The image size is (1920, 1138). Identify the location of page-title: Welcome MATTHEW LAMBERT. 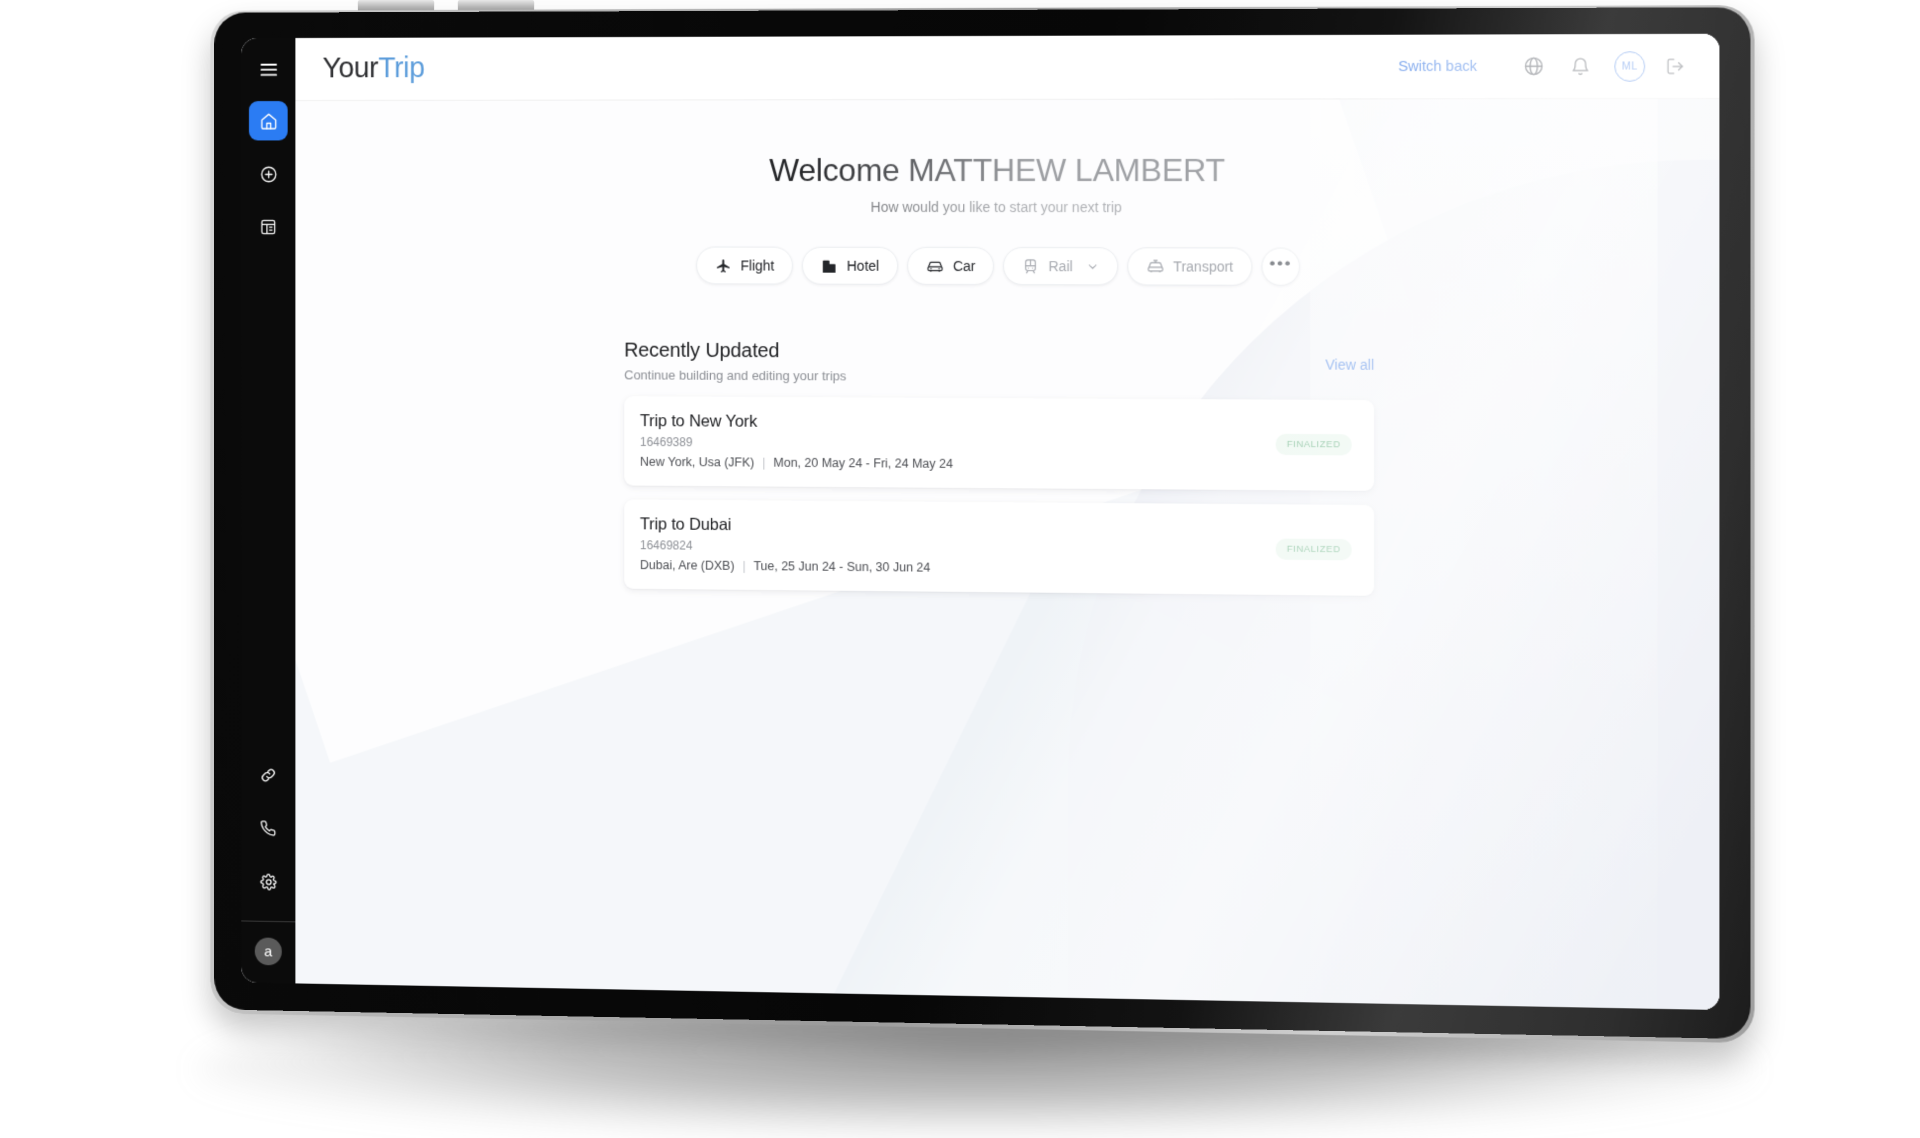
(1007, 171).